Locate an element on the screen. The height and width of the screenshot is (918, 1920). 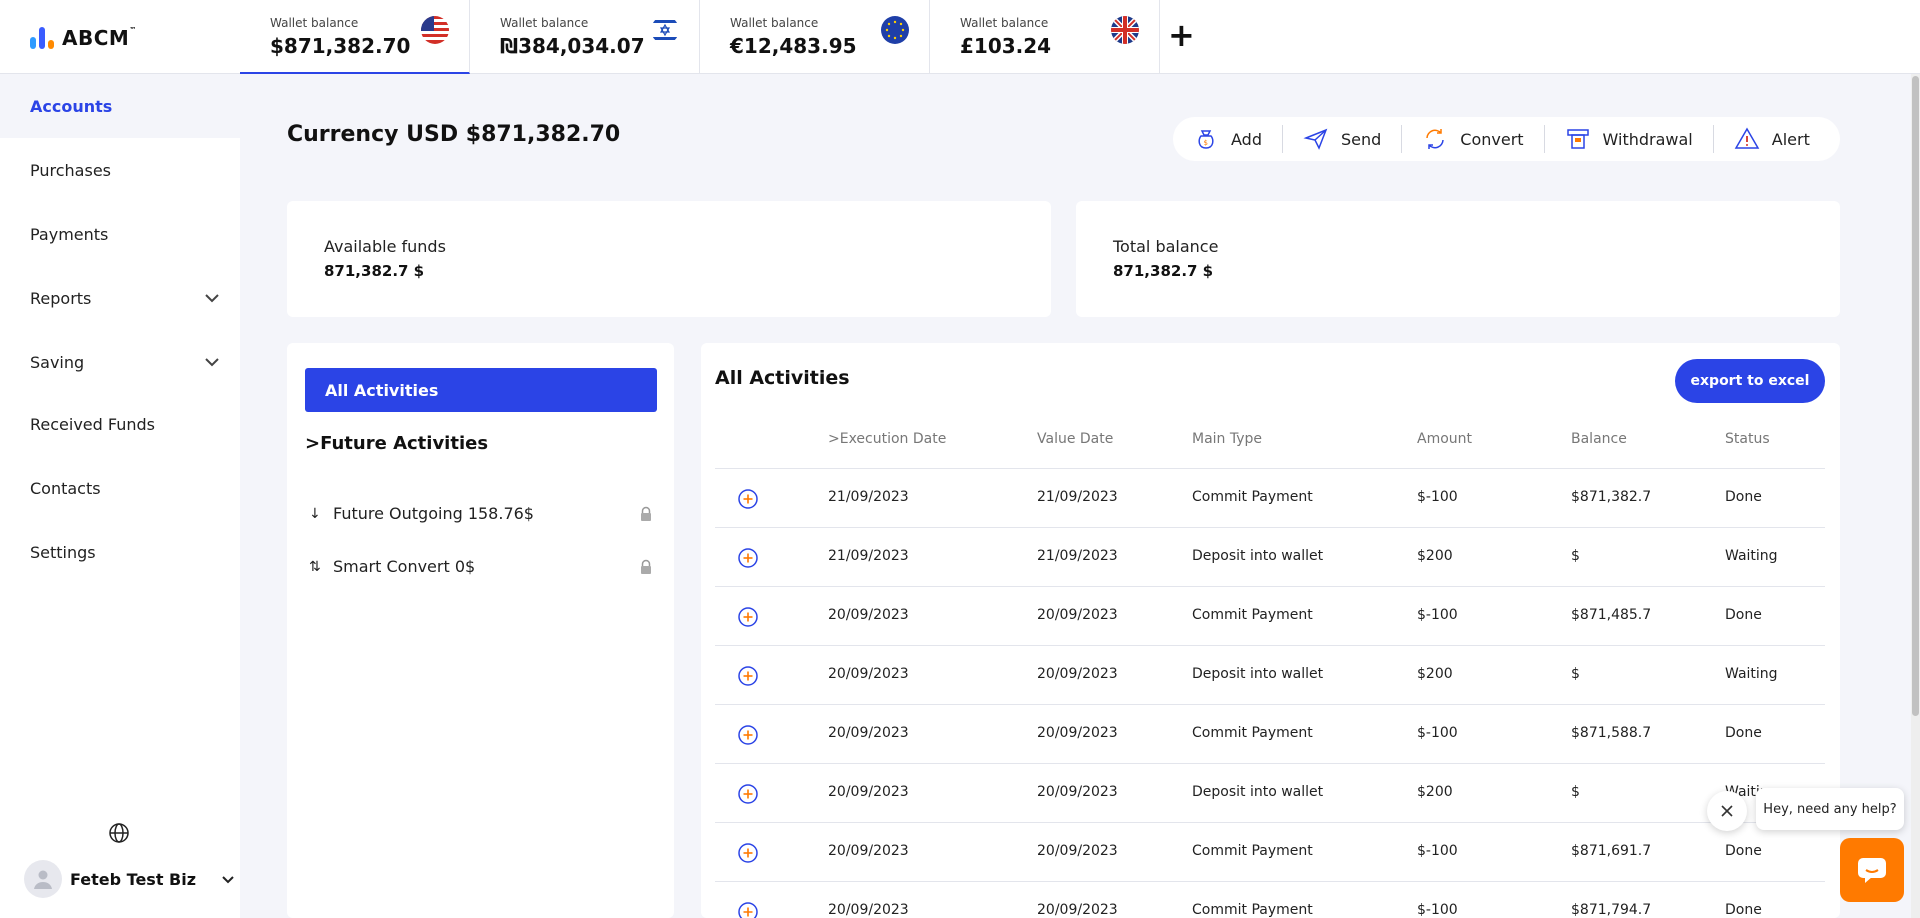
future-outgoing-item: ↓ Future Outgoing 158.76$ is located at coordinates (484, 513).